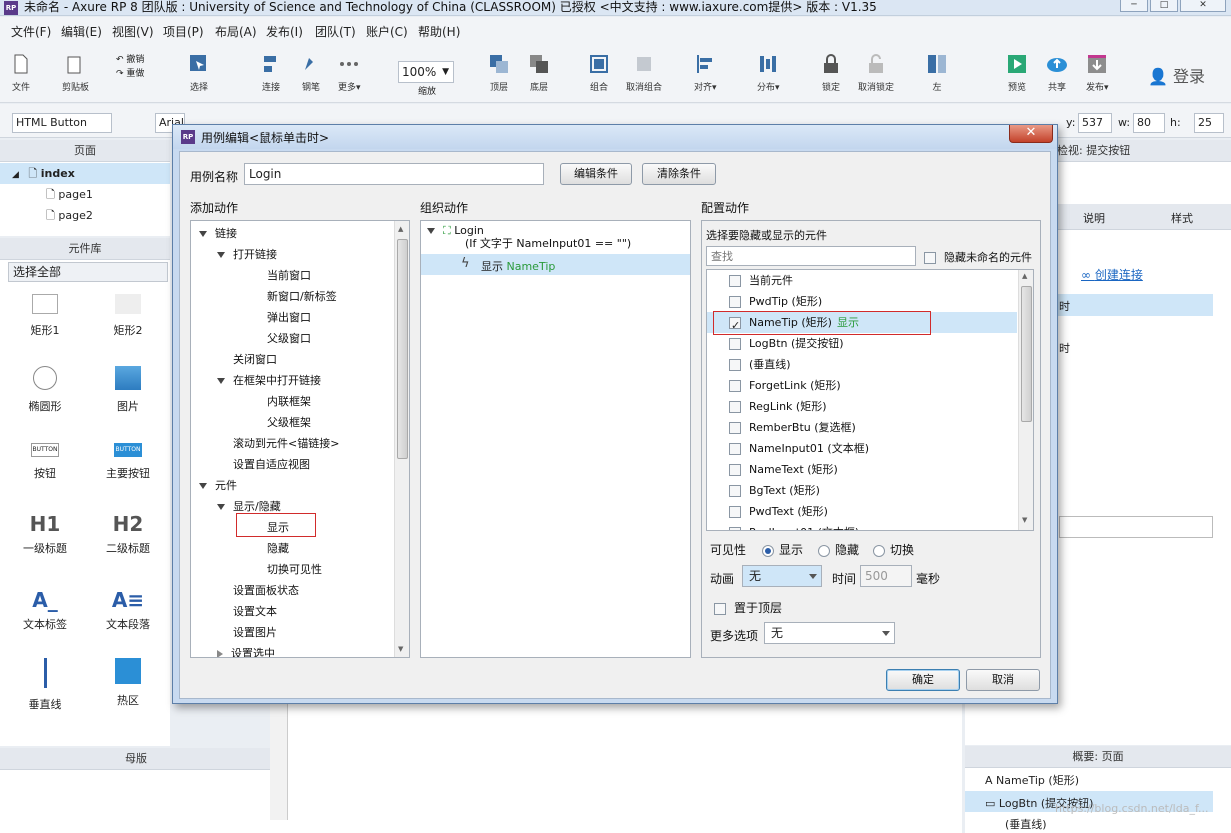 The image size is (1231, 833). I want to click on ok-button: 确定, so click(923, 680).